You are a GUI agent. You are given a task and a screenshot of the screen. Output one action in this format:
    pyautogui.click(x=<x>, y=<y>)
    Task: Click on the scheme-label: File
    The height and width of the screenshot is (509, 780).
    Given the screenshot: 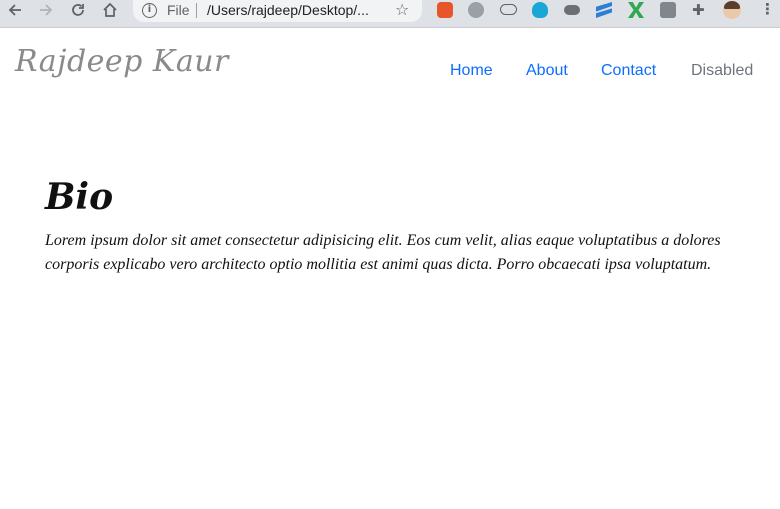 What is the action you would take?
    pyautogui.click(x=178, y=10)
    